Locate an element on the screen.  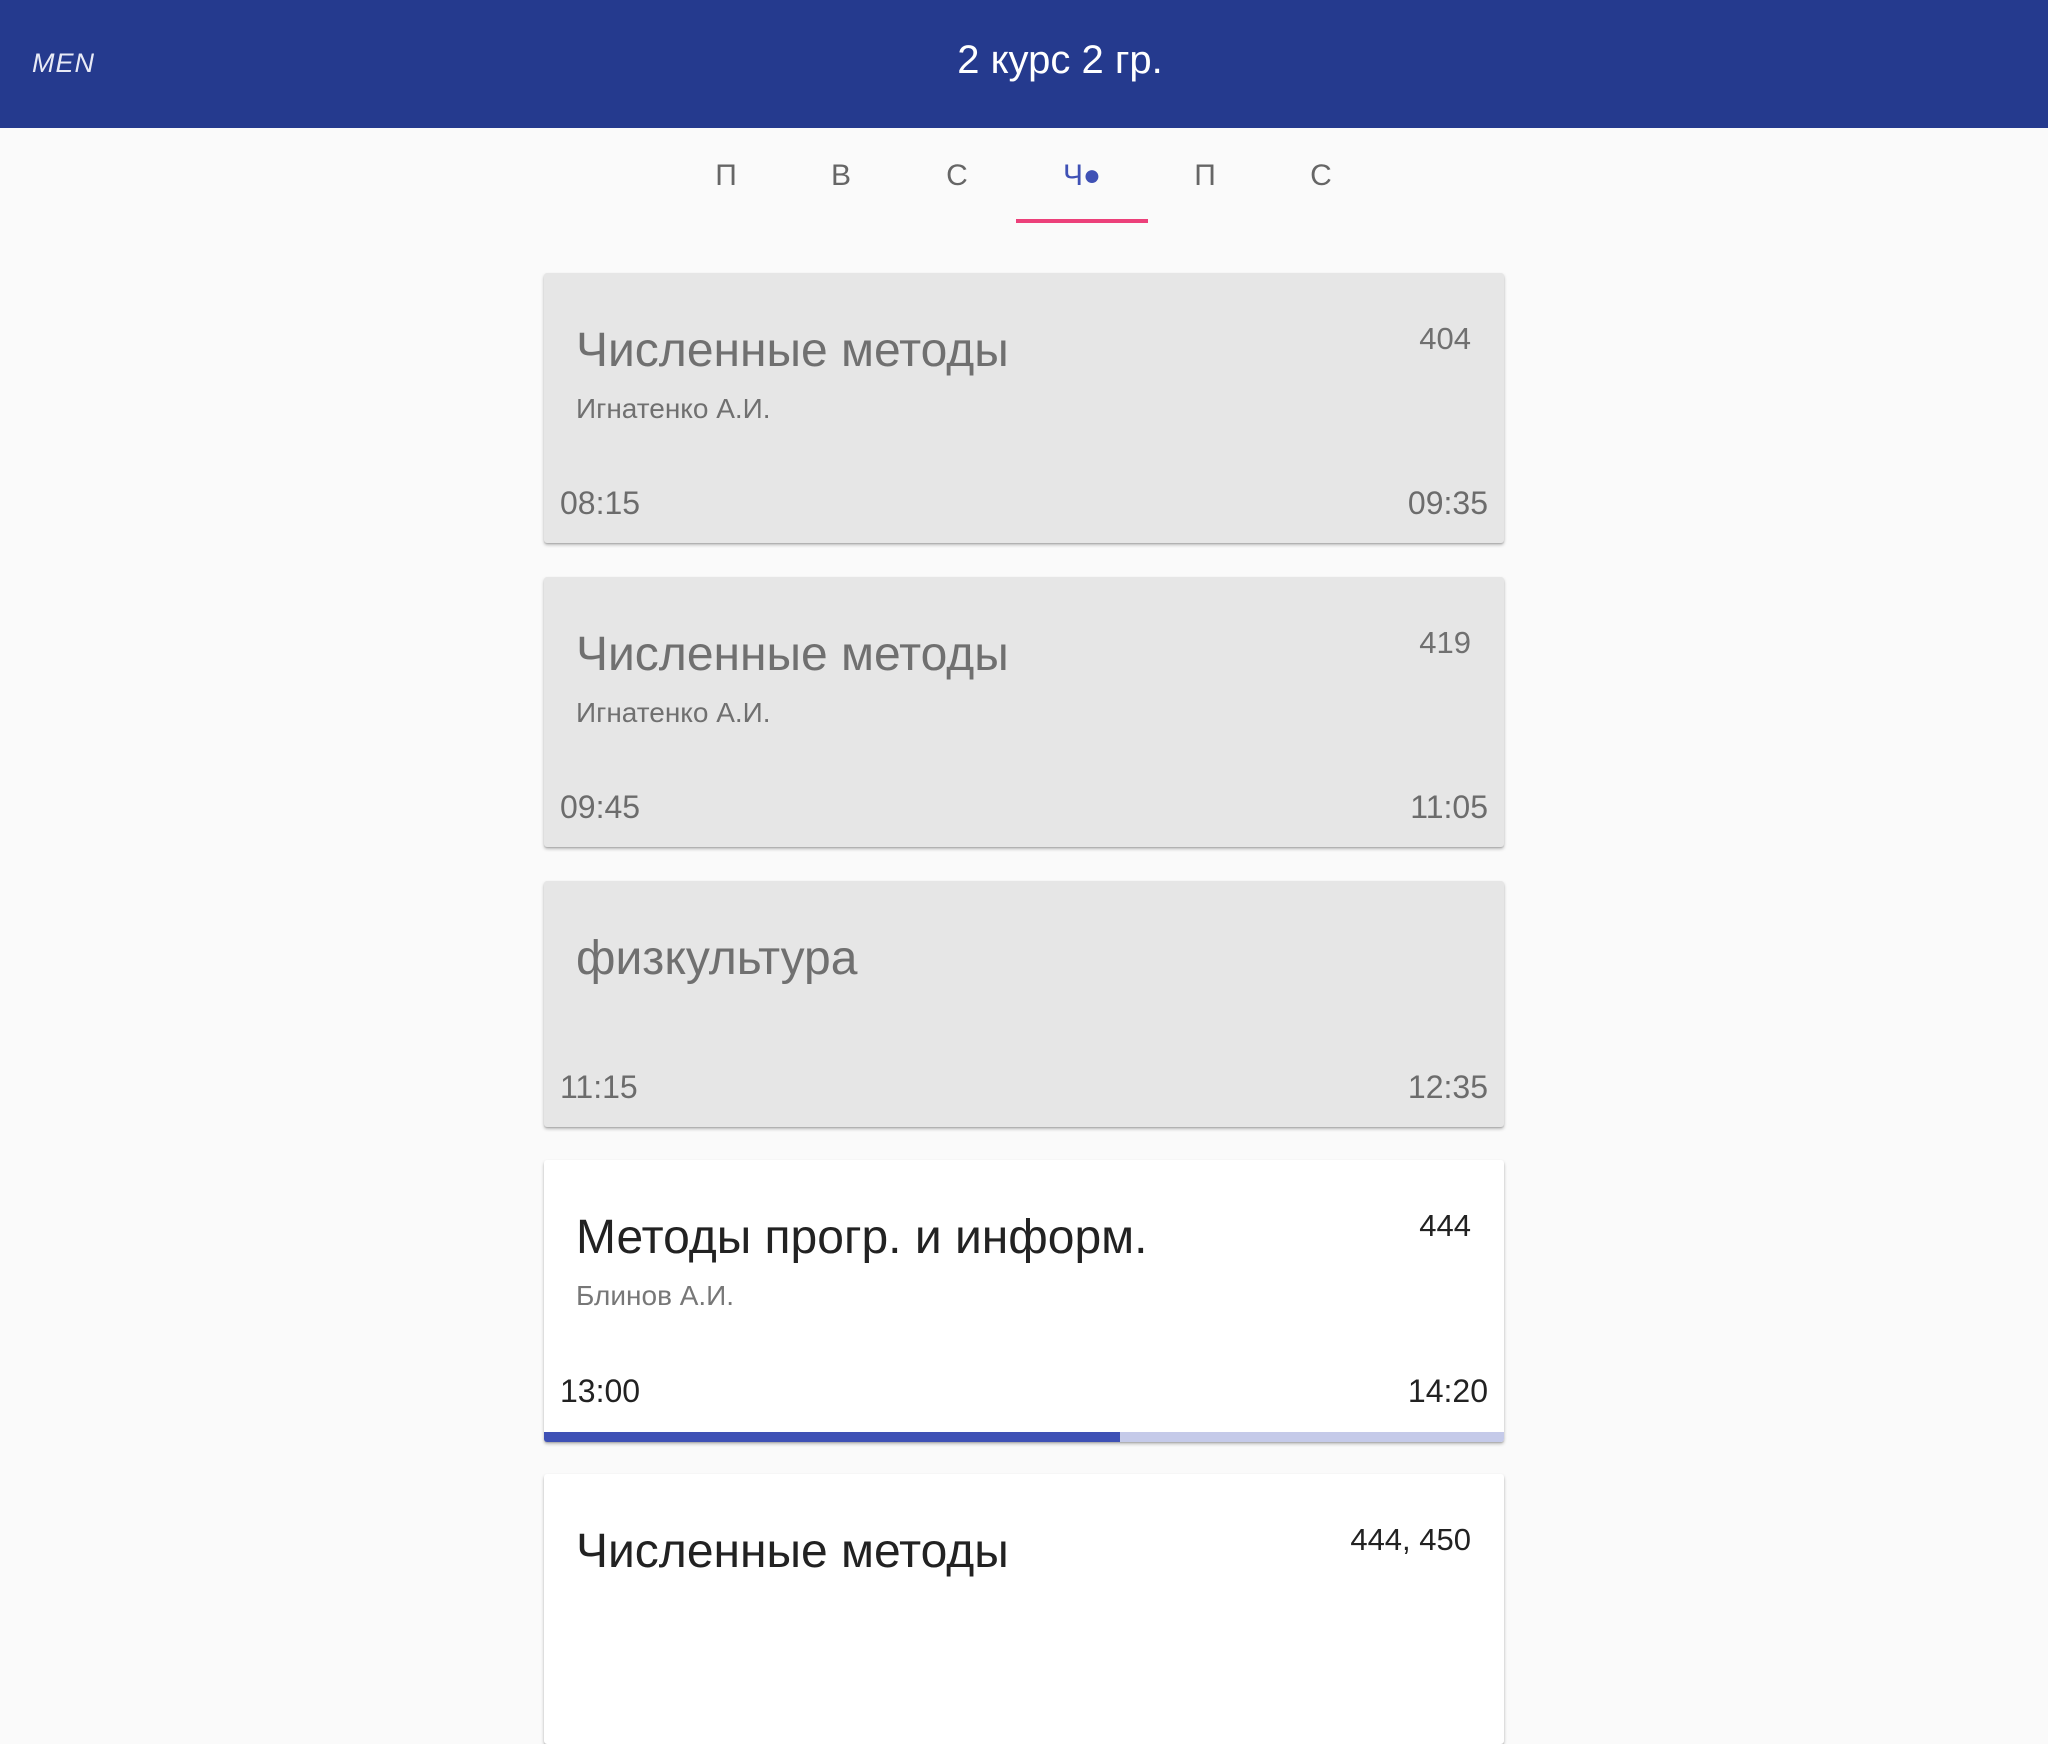
lesson-start-time: 08:15 is located at coordinates (600, 503).